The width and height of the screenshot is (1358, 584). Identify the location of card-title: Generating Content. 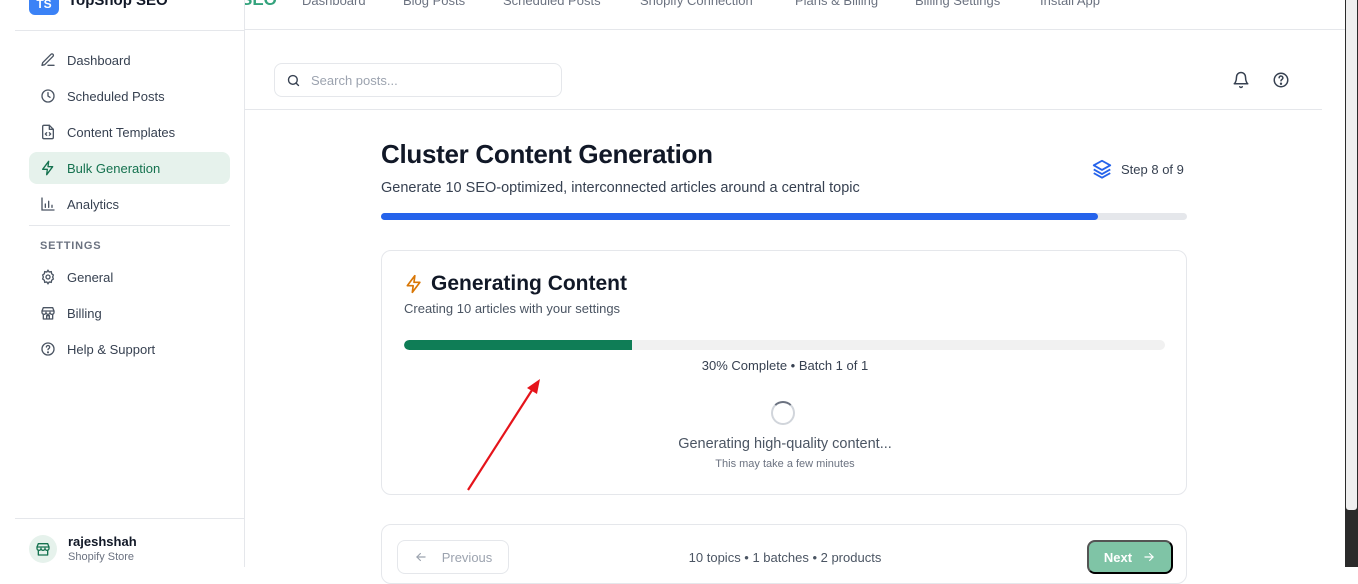
(515, 284).